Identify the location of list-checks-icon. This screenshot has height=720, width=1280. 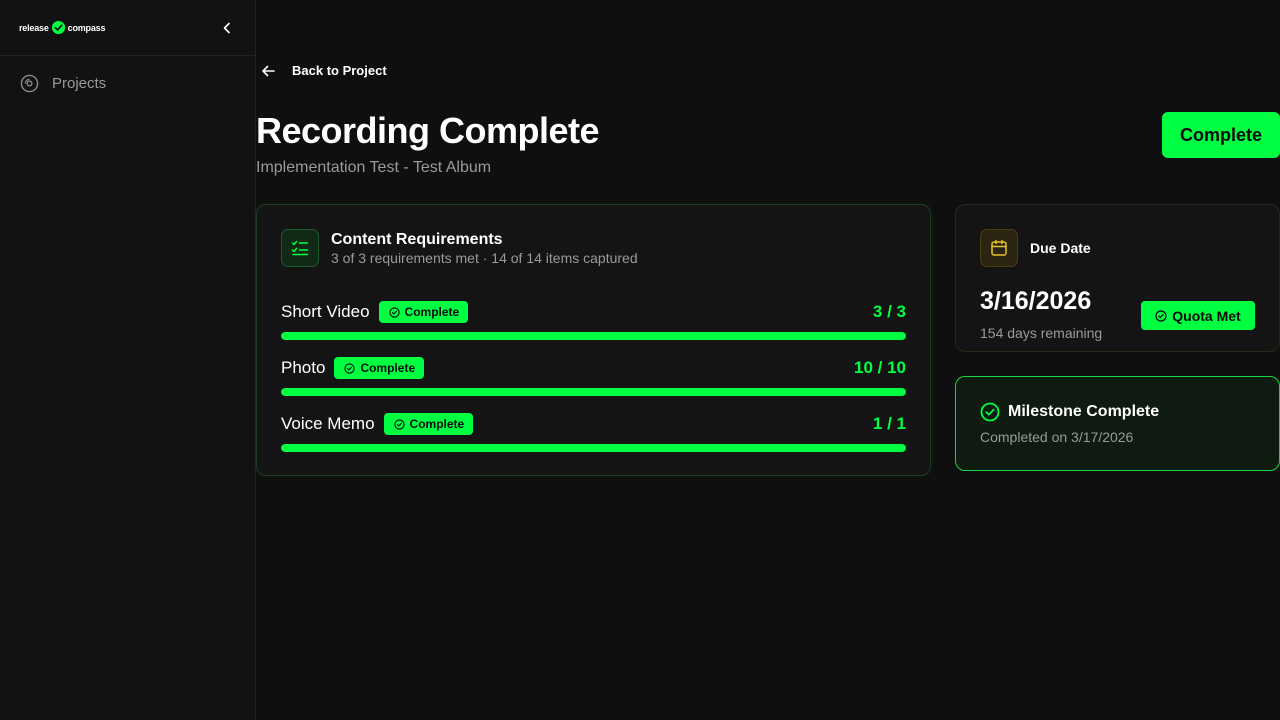
(300, 248).